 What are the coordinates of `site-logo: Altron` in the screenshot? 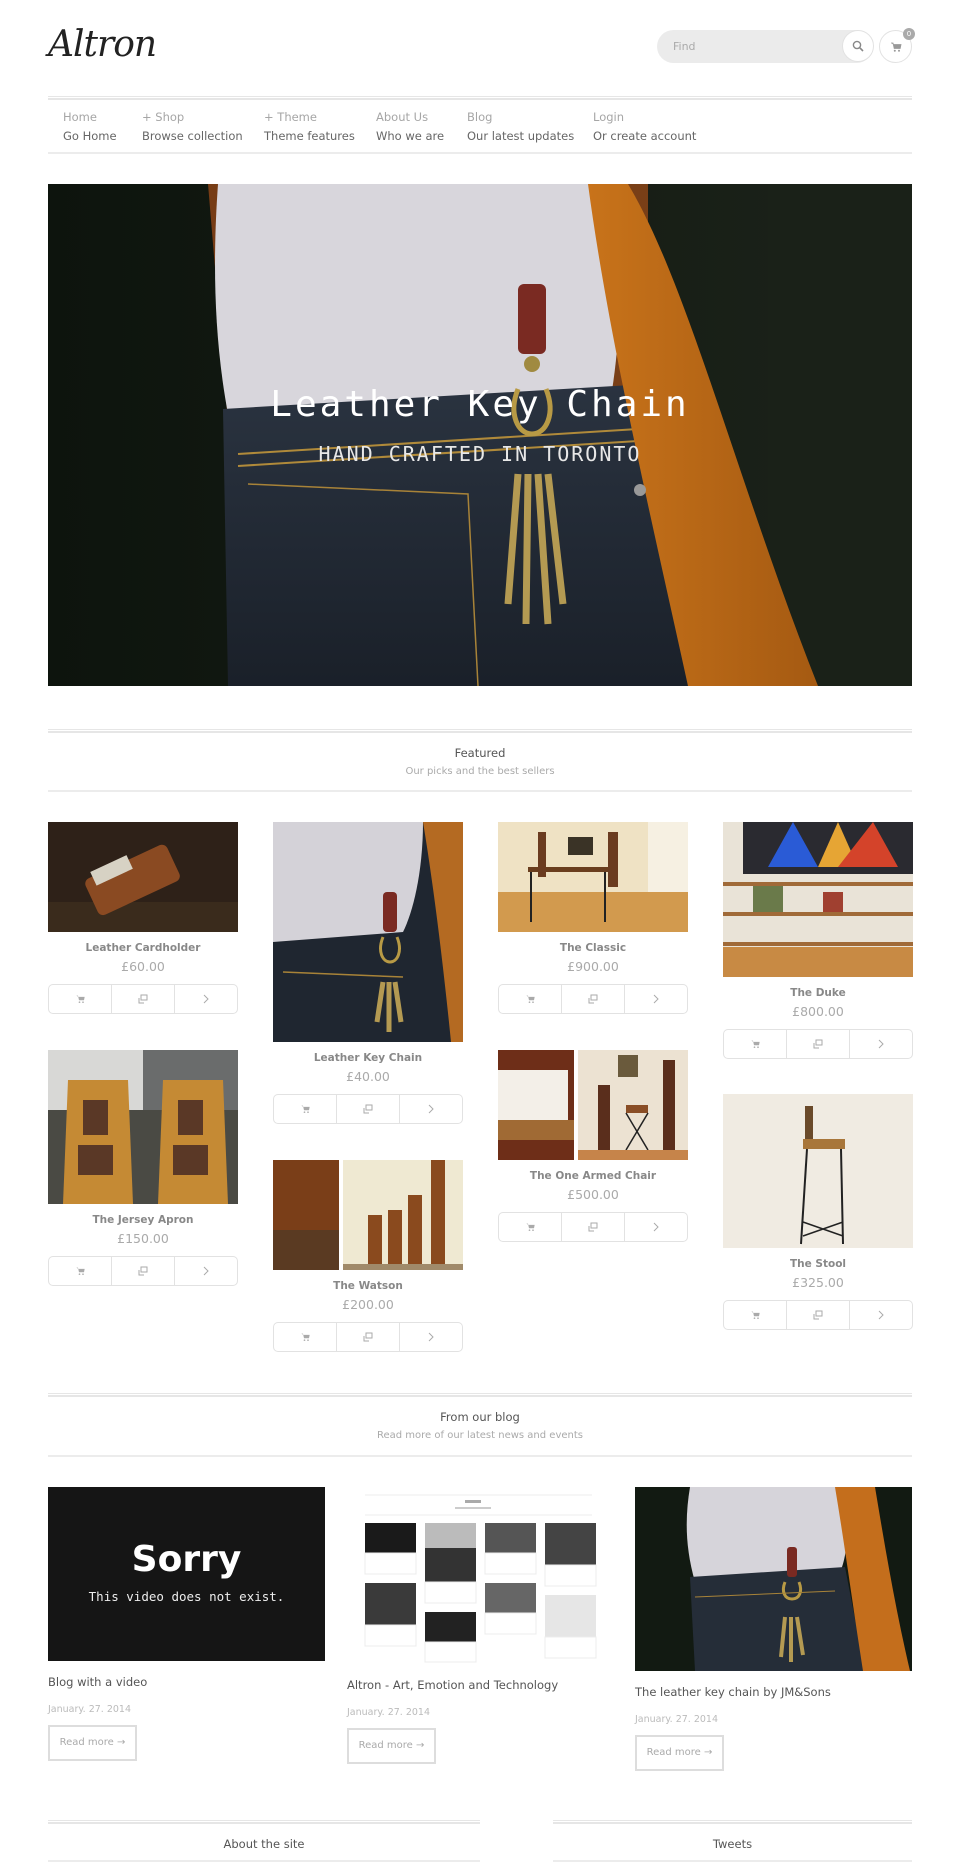 It's located at (102, 44).